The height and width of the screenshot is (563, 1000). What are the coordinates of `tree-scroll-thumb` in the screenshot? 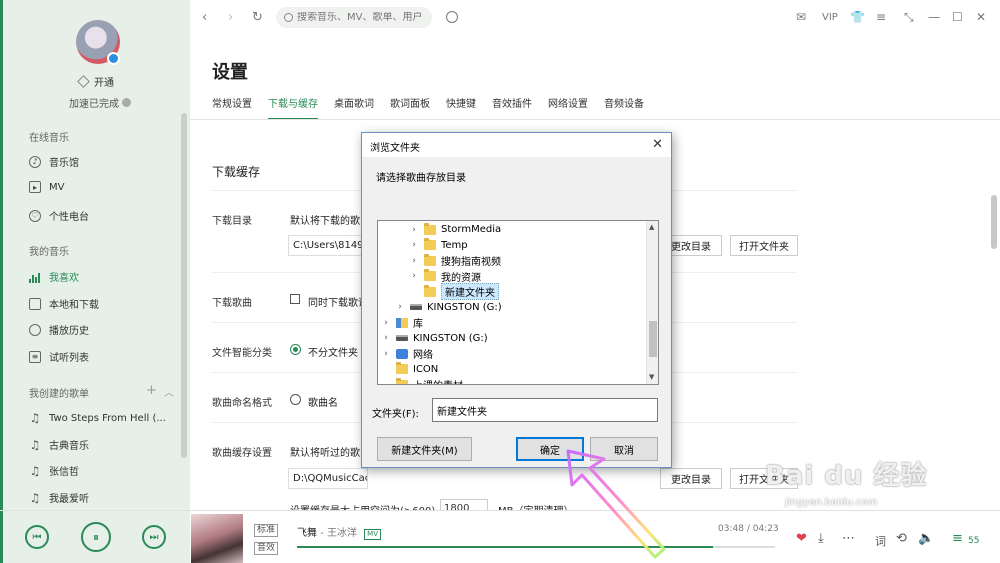 It's located at (653, 339).